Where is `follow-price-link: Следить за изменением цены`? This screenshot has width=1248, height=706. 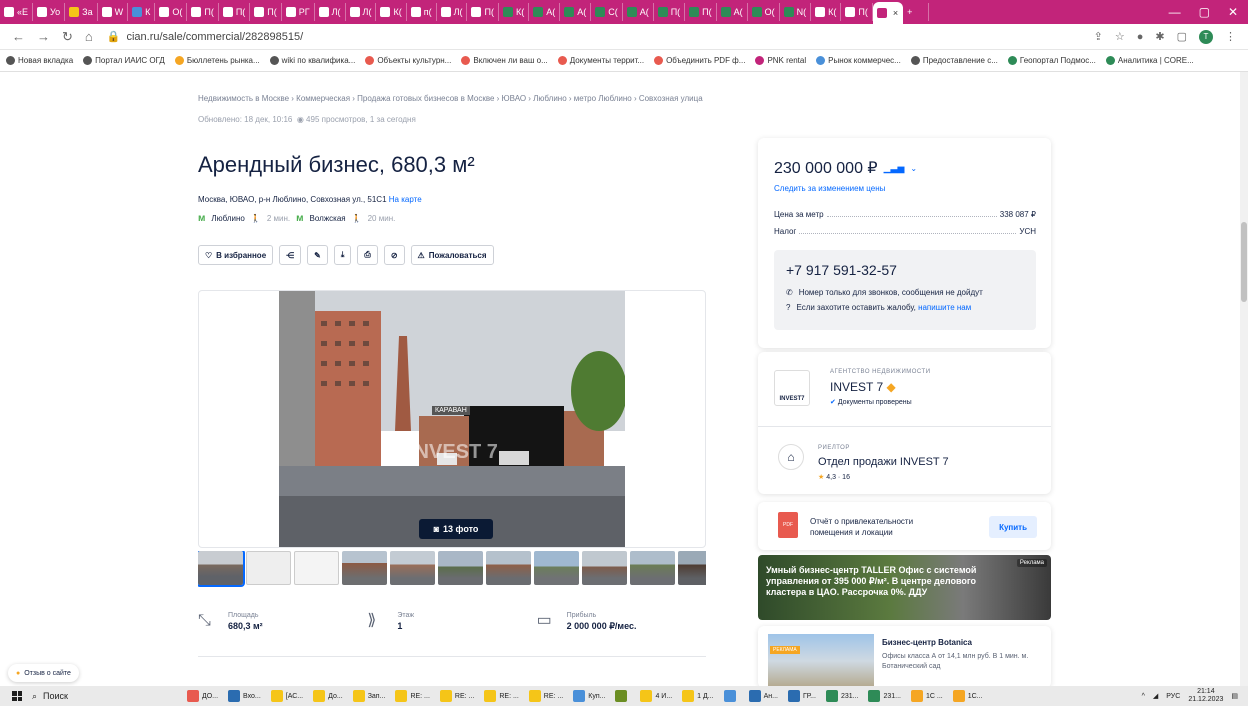
follow-price-link: Следить за изменением цены is located at coordinates (829, 188).